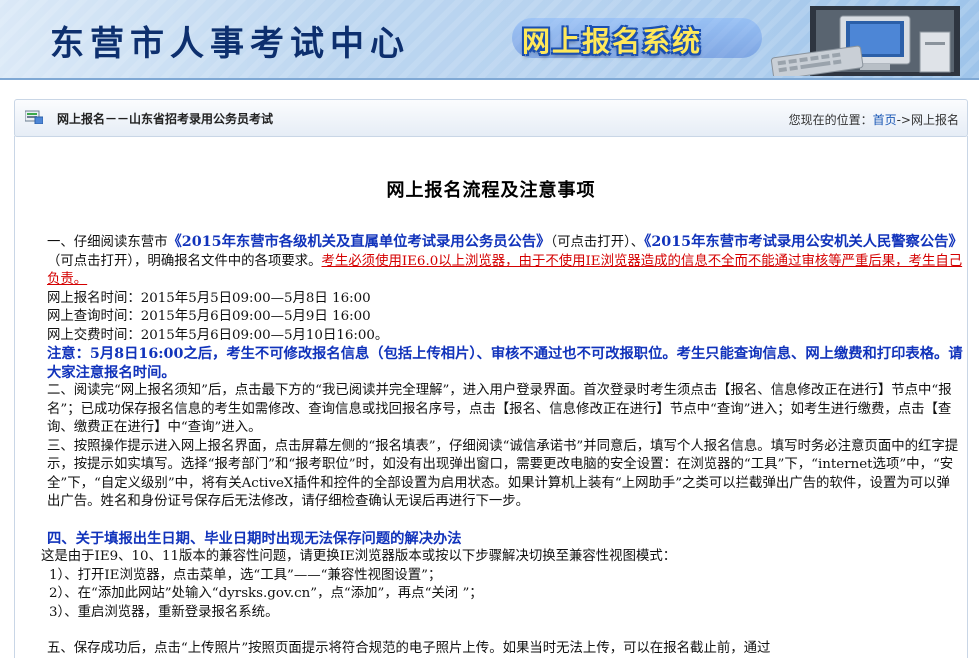 The width and height of the screenshot is (979, 659). Describe the element at coordinates (184, 261) in the screenshot. I see `step-one-mid2: （可点击打开），明确报名文件中的各项要求。` at that location.